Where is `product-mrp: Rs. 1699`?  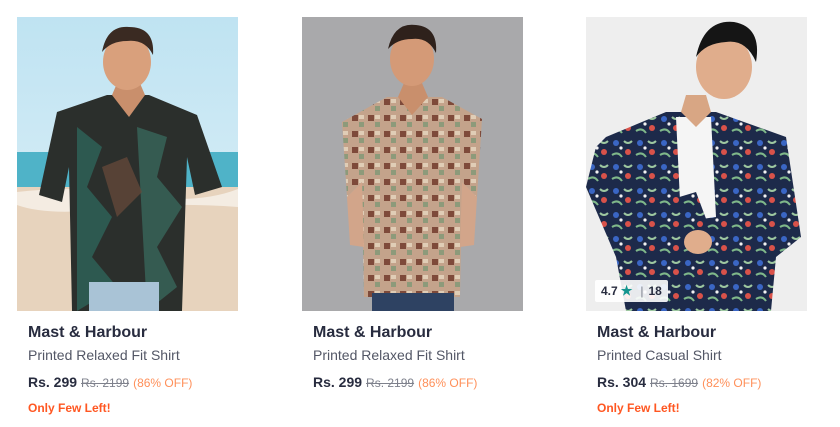
product-mrp: Rs. 1699 is located at coordinates (674, 383).